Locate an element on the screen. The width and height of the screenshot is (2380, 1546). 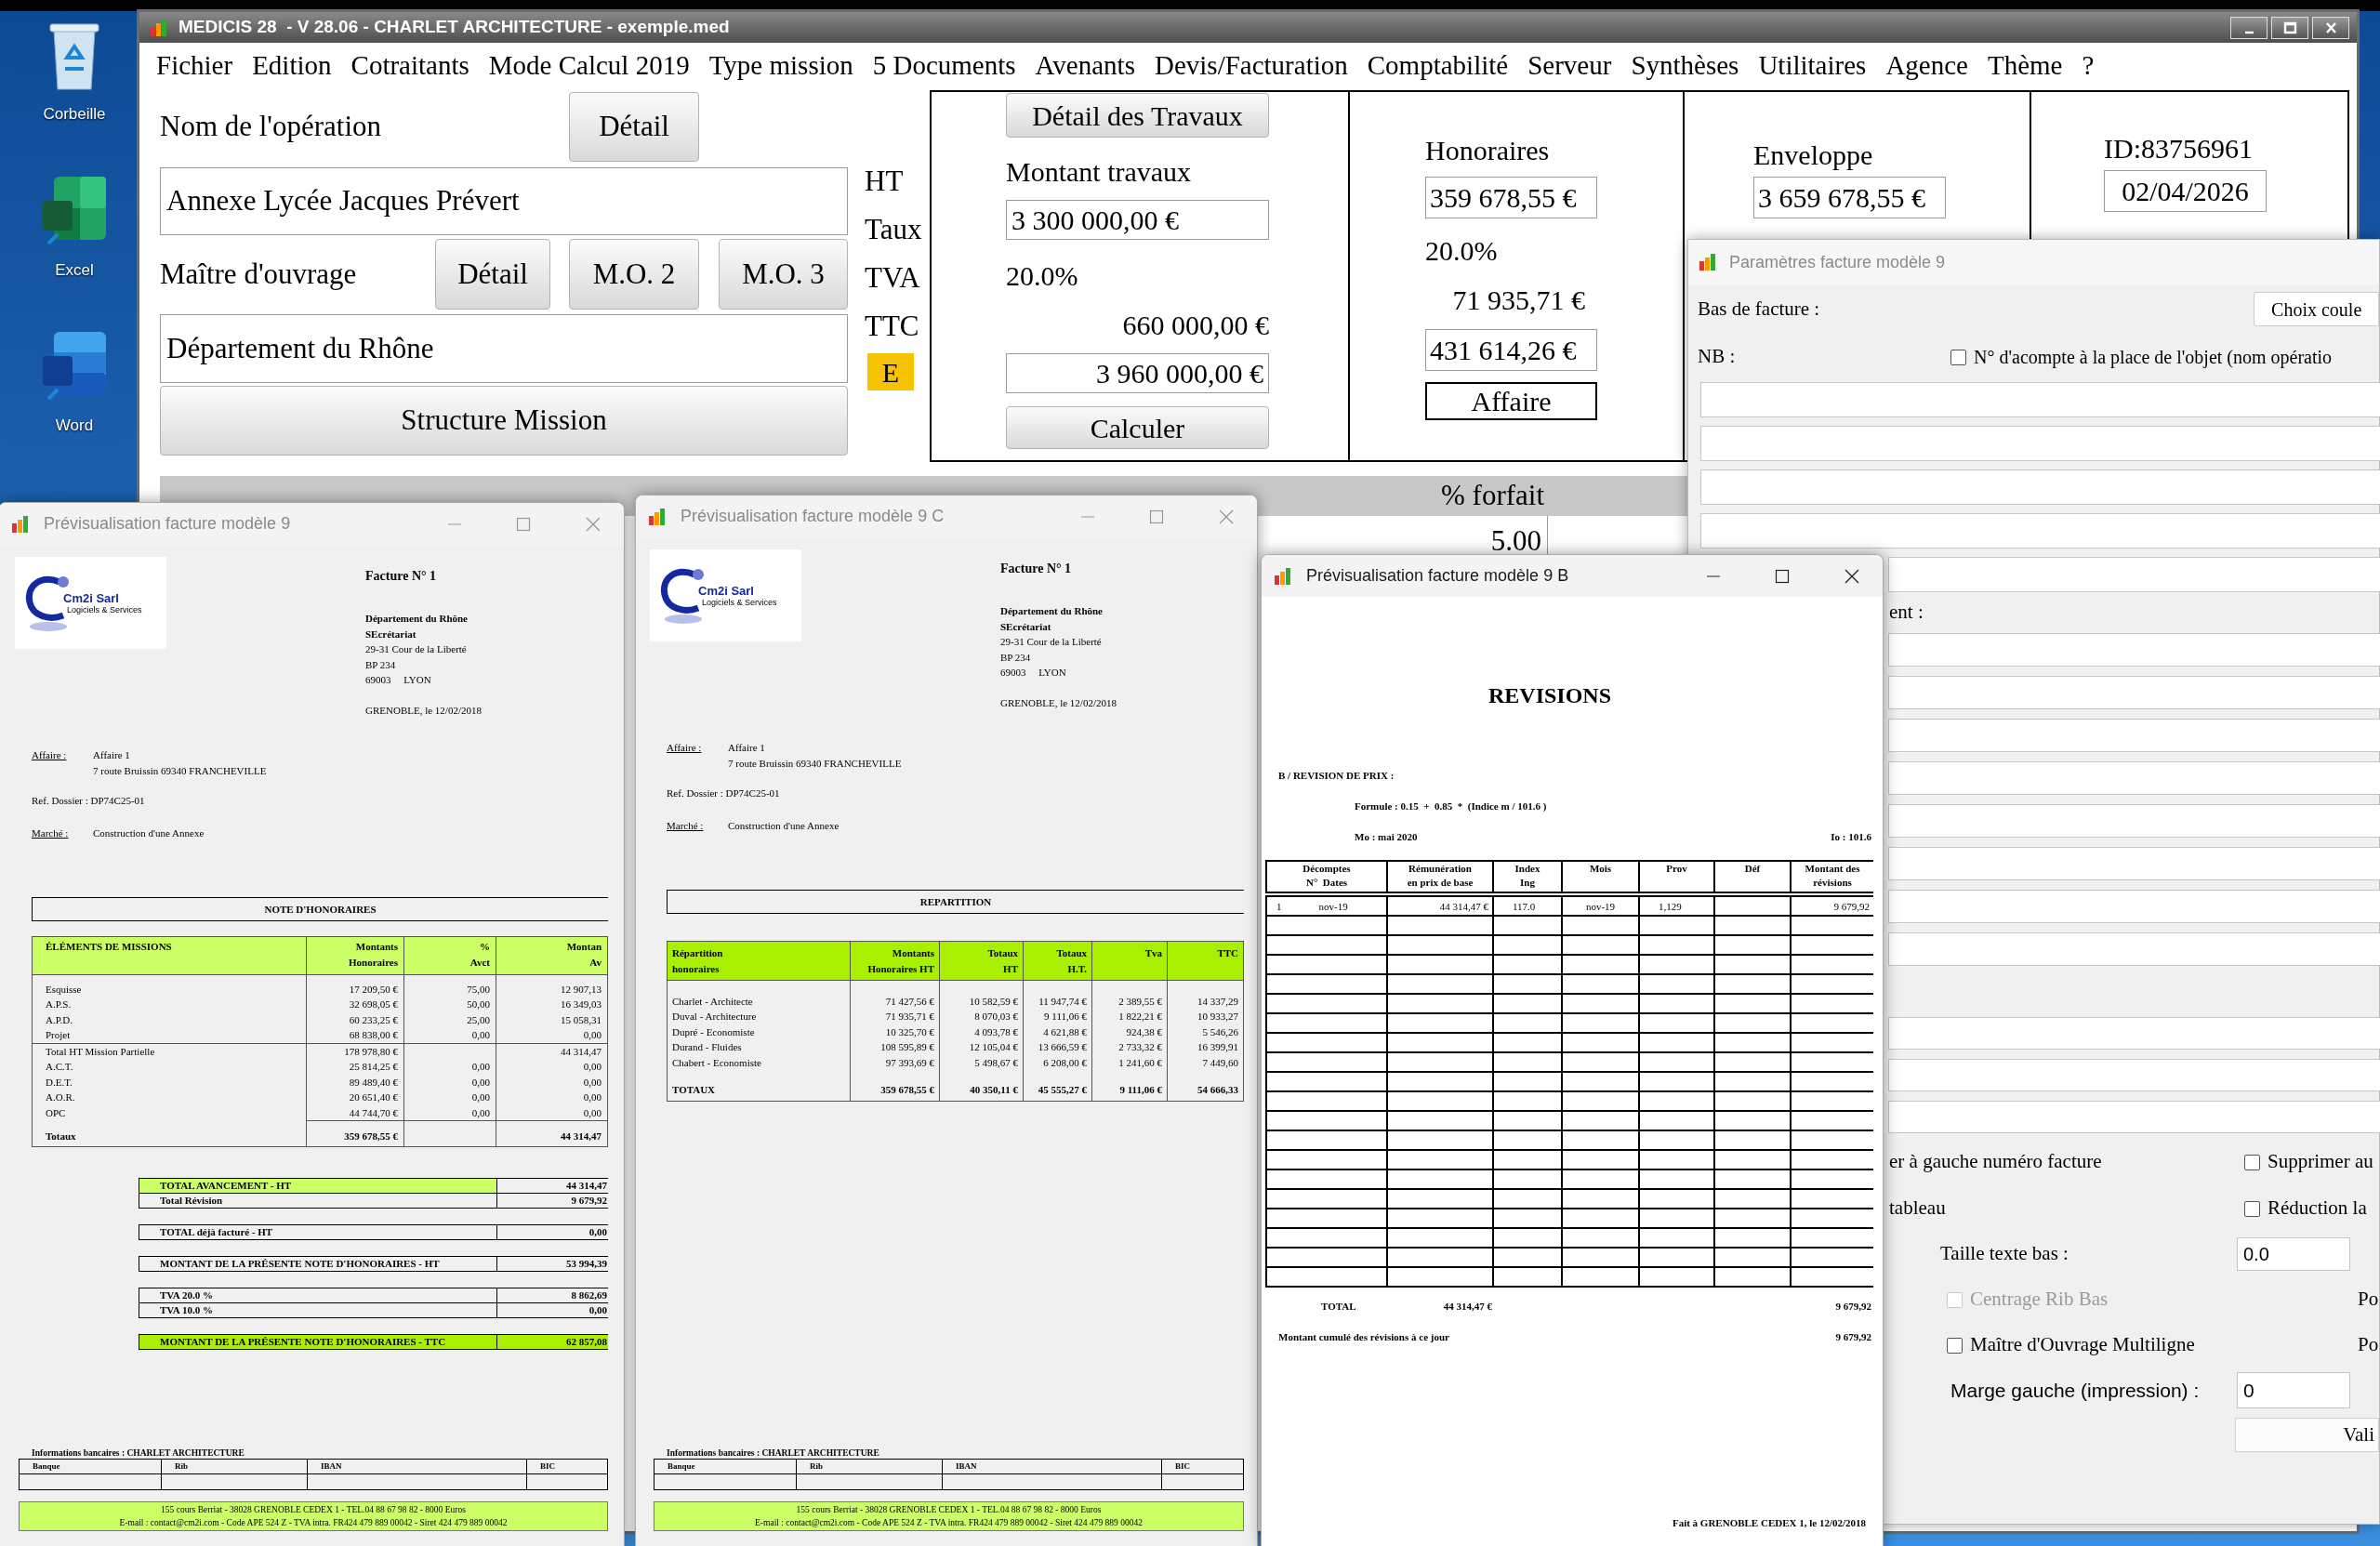
text-field: Département du Rhône is located at coordinates (504, 348).